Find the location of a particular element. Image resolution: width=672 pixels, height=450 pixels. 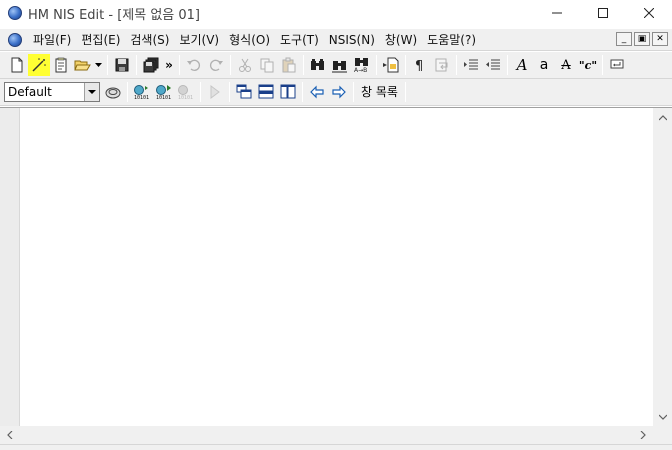

lowercase-a-icon: a is located at coordinates (544, 65).